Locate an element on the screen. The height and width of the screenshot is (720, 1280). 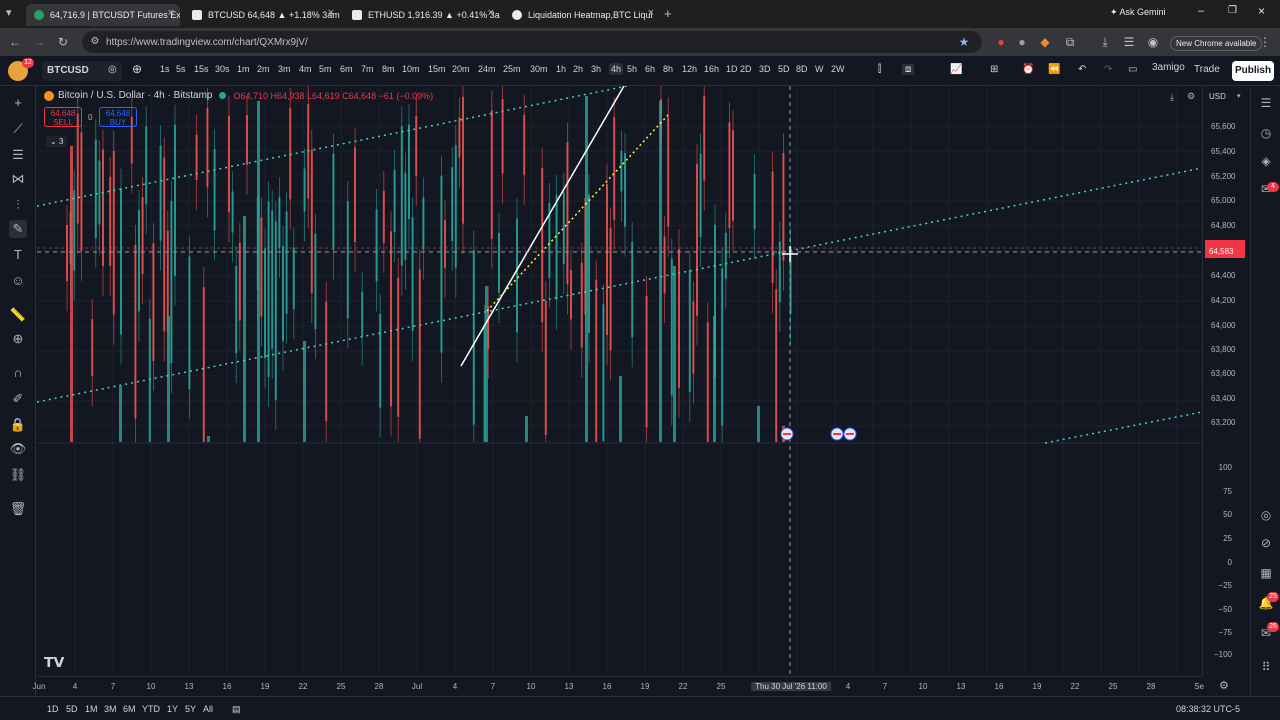
trash-icon: 🗑 is located at coordinates (18, 509).